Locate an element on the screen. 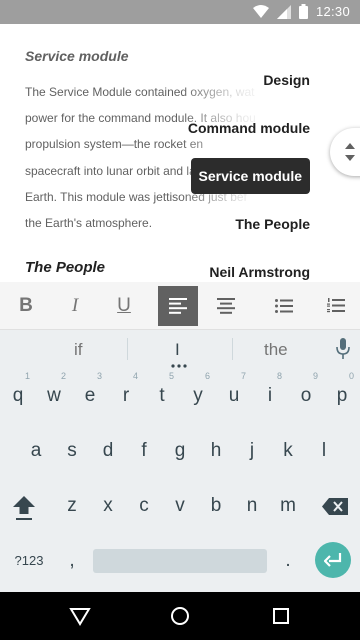 The height and width of the screenshot is (640, 360). suggestion-strip: if I the is located at coordinates (180, 350).